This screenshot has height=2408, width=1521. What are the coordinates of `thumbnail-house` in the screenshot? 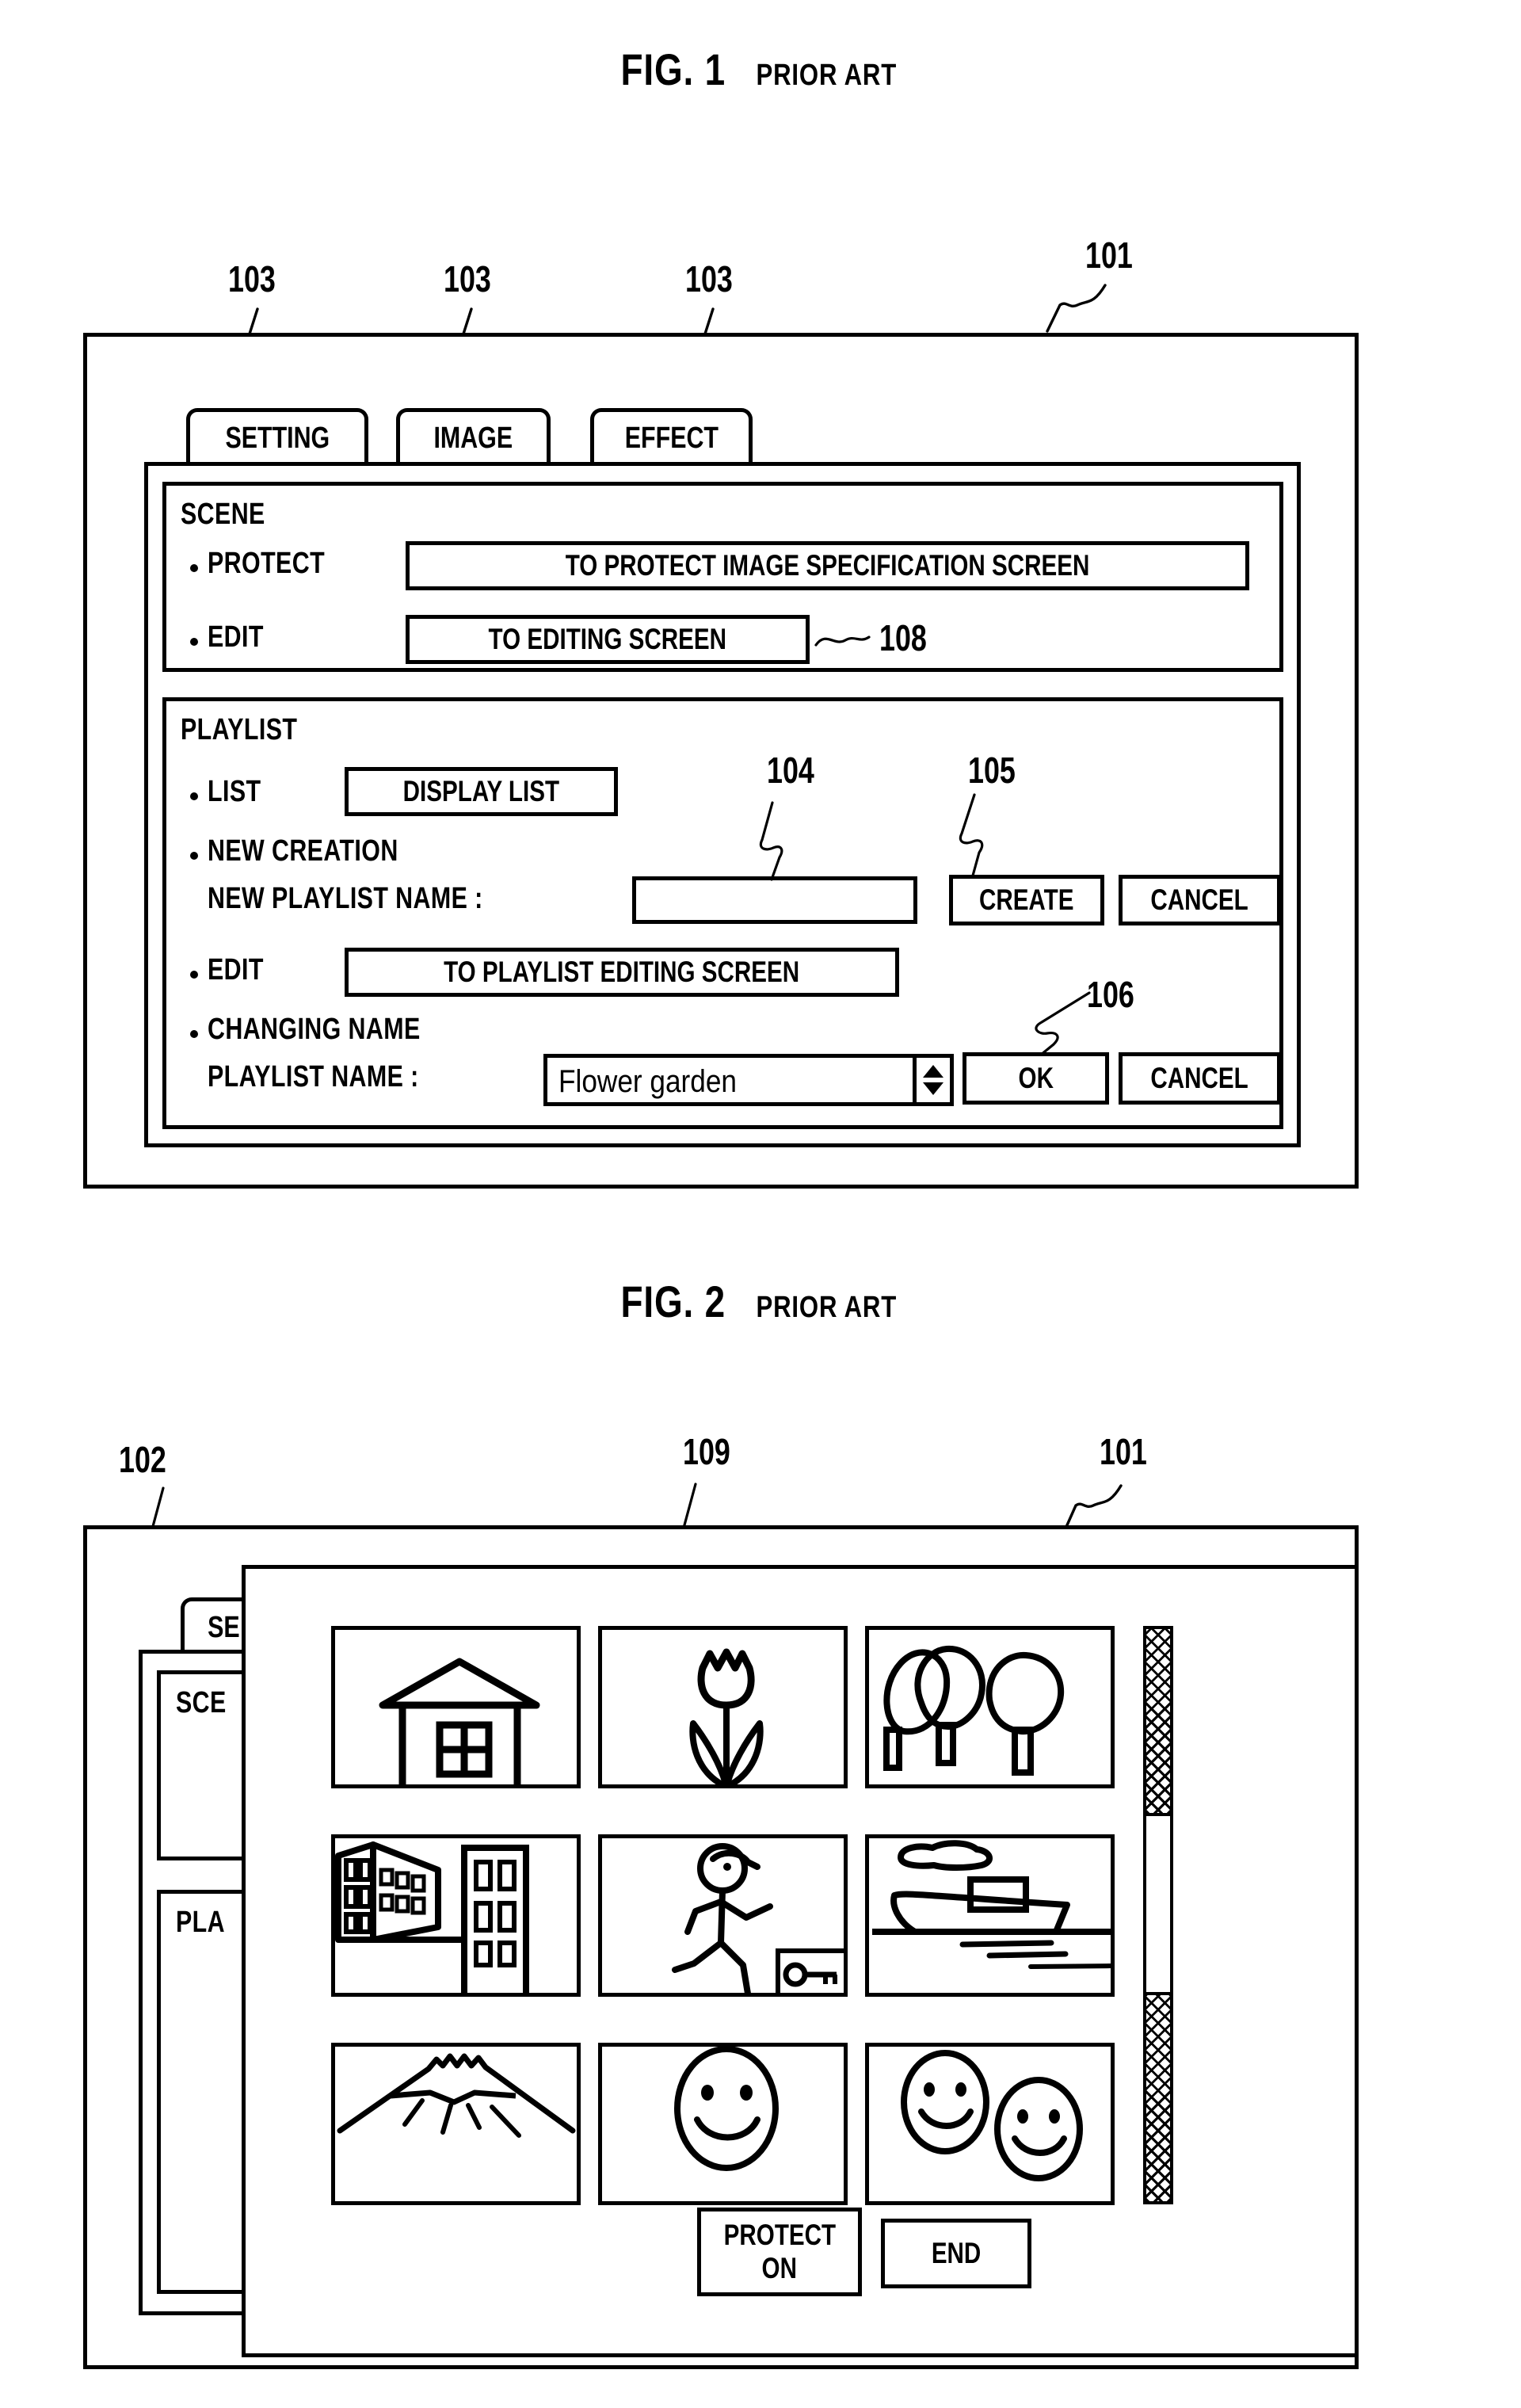 It's located at (456, 1707).